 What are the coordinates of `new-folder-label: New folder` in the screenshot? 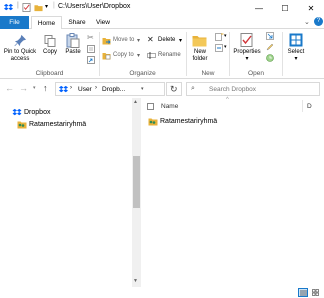 It's located at (200, 55).